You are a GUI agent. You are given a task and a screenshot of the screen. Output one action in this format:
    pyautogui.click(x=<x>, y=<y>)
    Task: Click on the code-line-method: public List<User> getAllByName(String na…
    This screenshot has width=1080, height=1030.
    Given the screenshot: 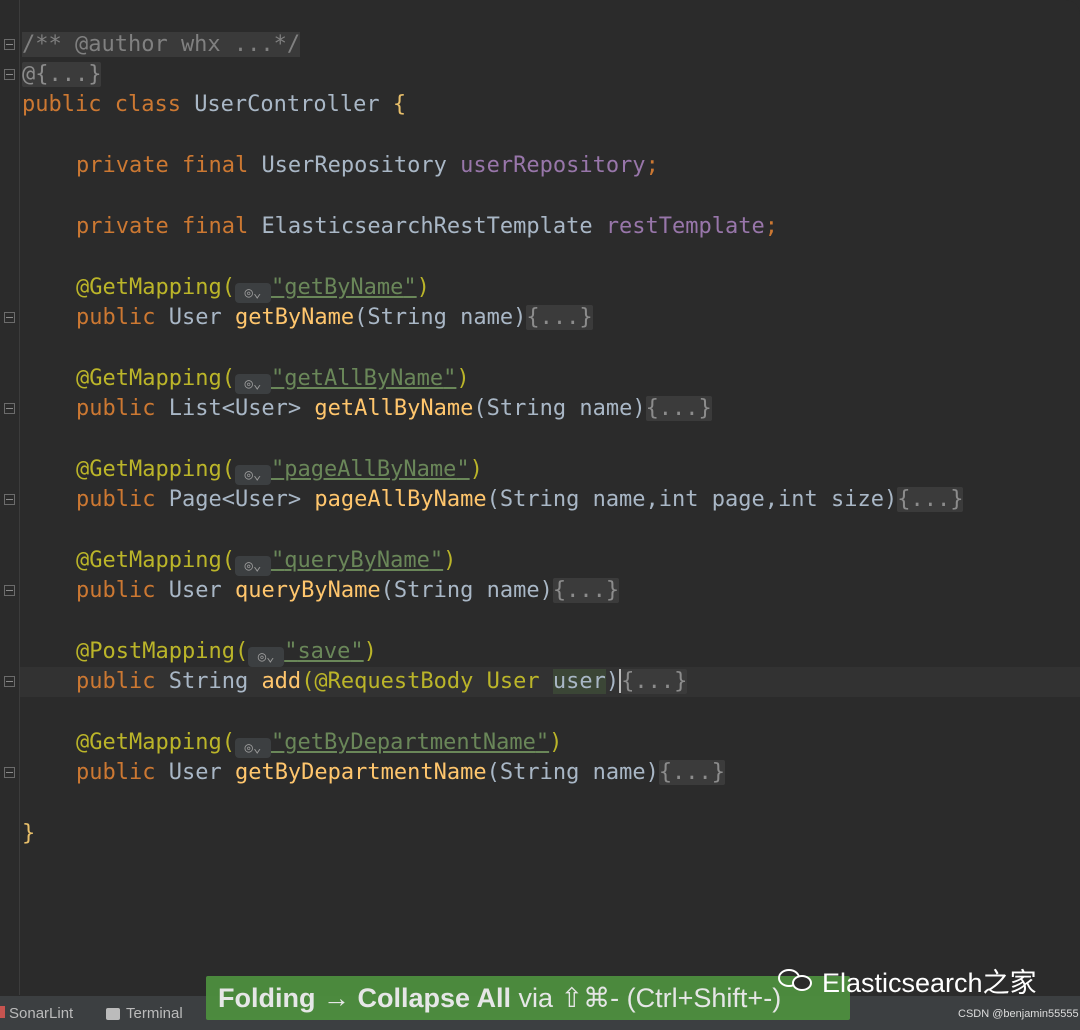 What is the action you would take?
    pyautogui.click(x=394, y=409)
    